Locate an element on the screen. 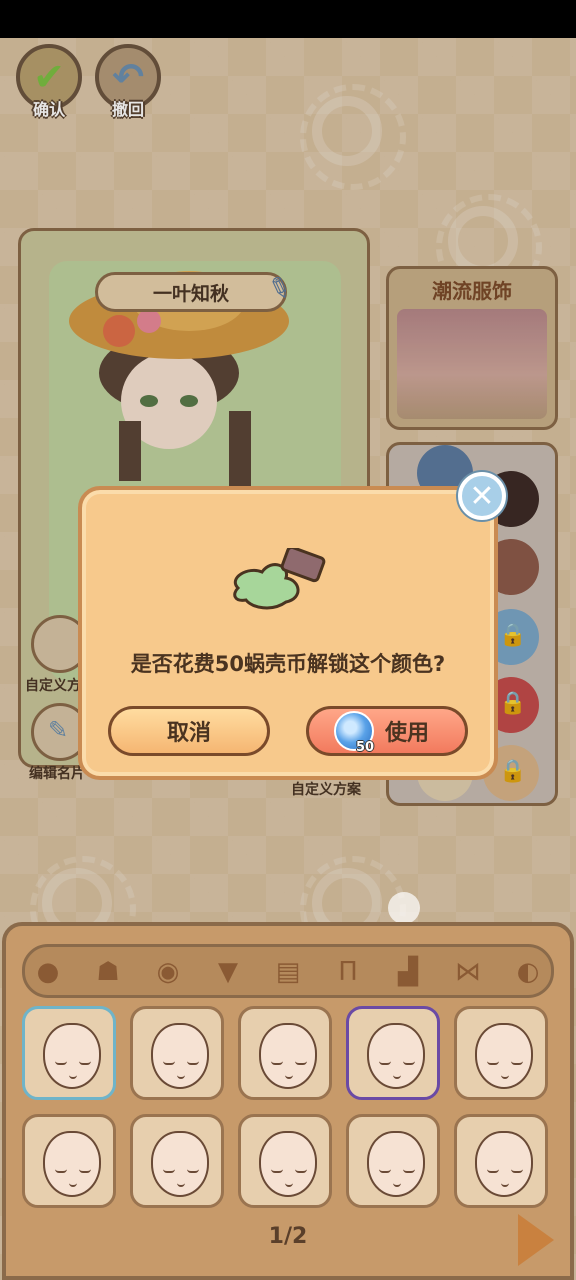 Image resolution: width=576 pixels, height=1280 pixels. shoe-icon: ▟ is located at coordinates (408, 972).